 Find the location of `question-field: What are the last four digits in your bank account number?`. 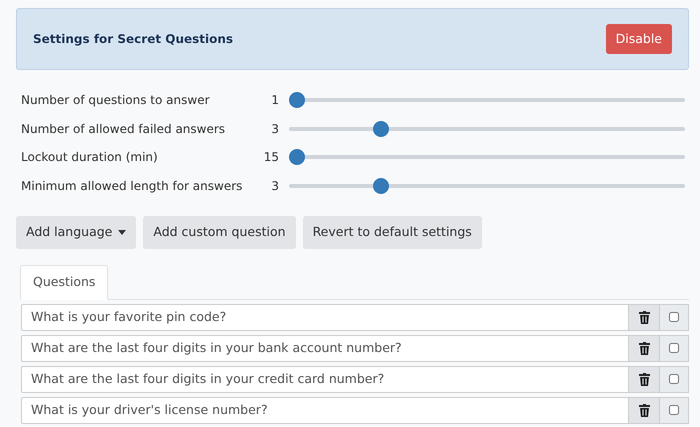

question-field: What are the last four digits in your bank account number? is located at coordinates (325, 348).